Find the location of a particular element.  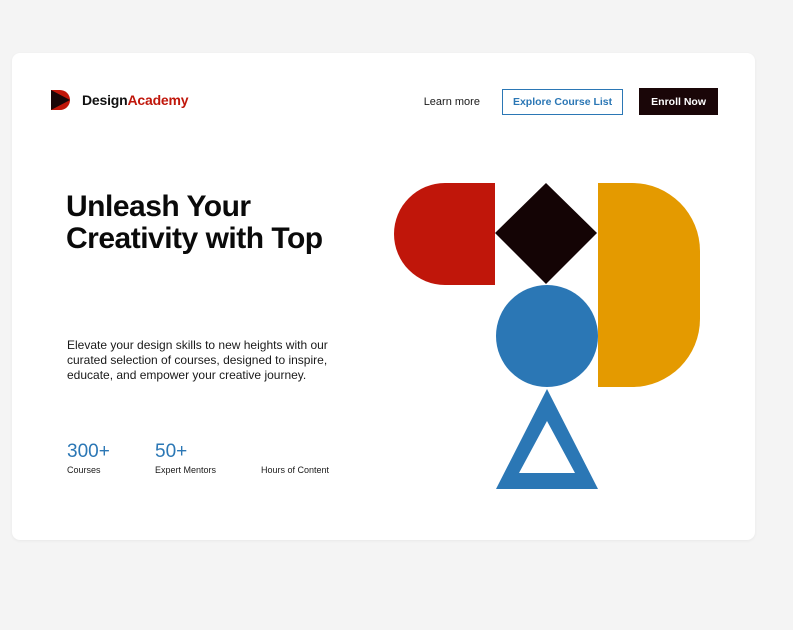

stat-label: Courses is located at coordinates (84, 470).